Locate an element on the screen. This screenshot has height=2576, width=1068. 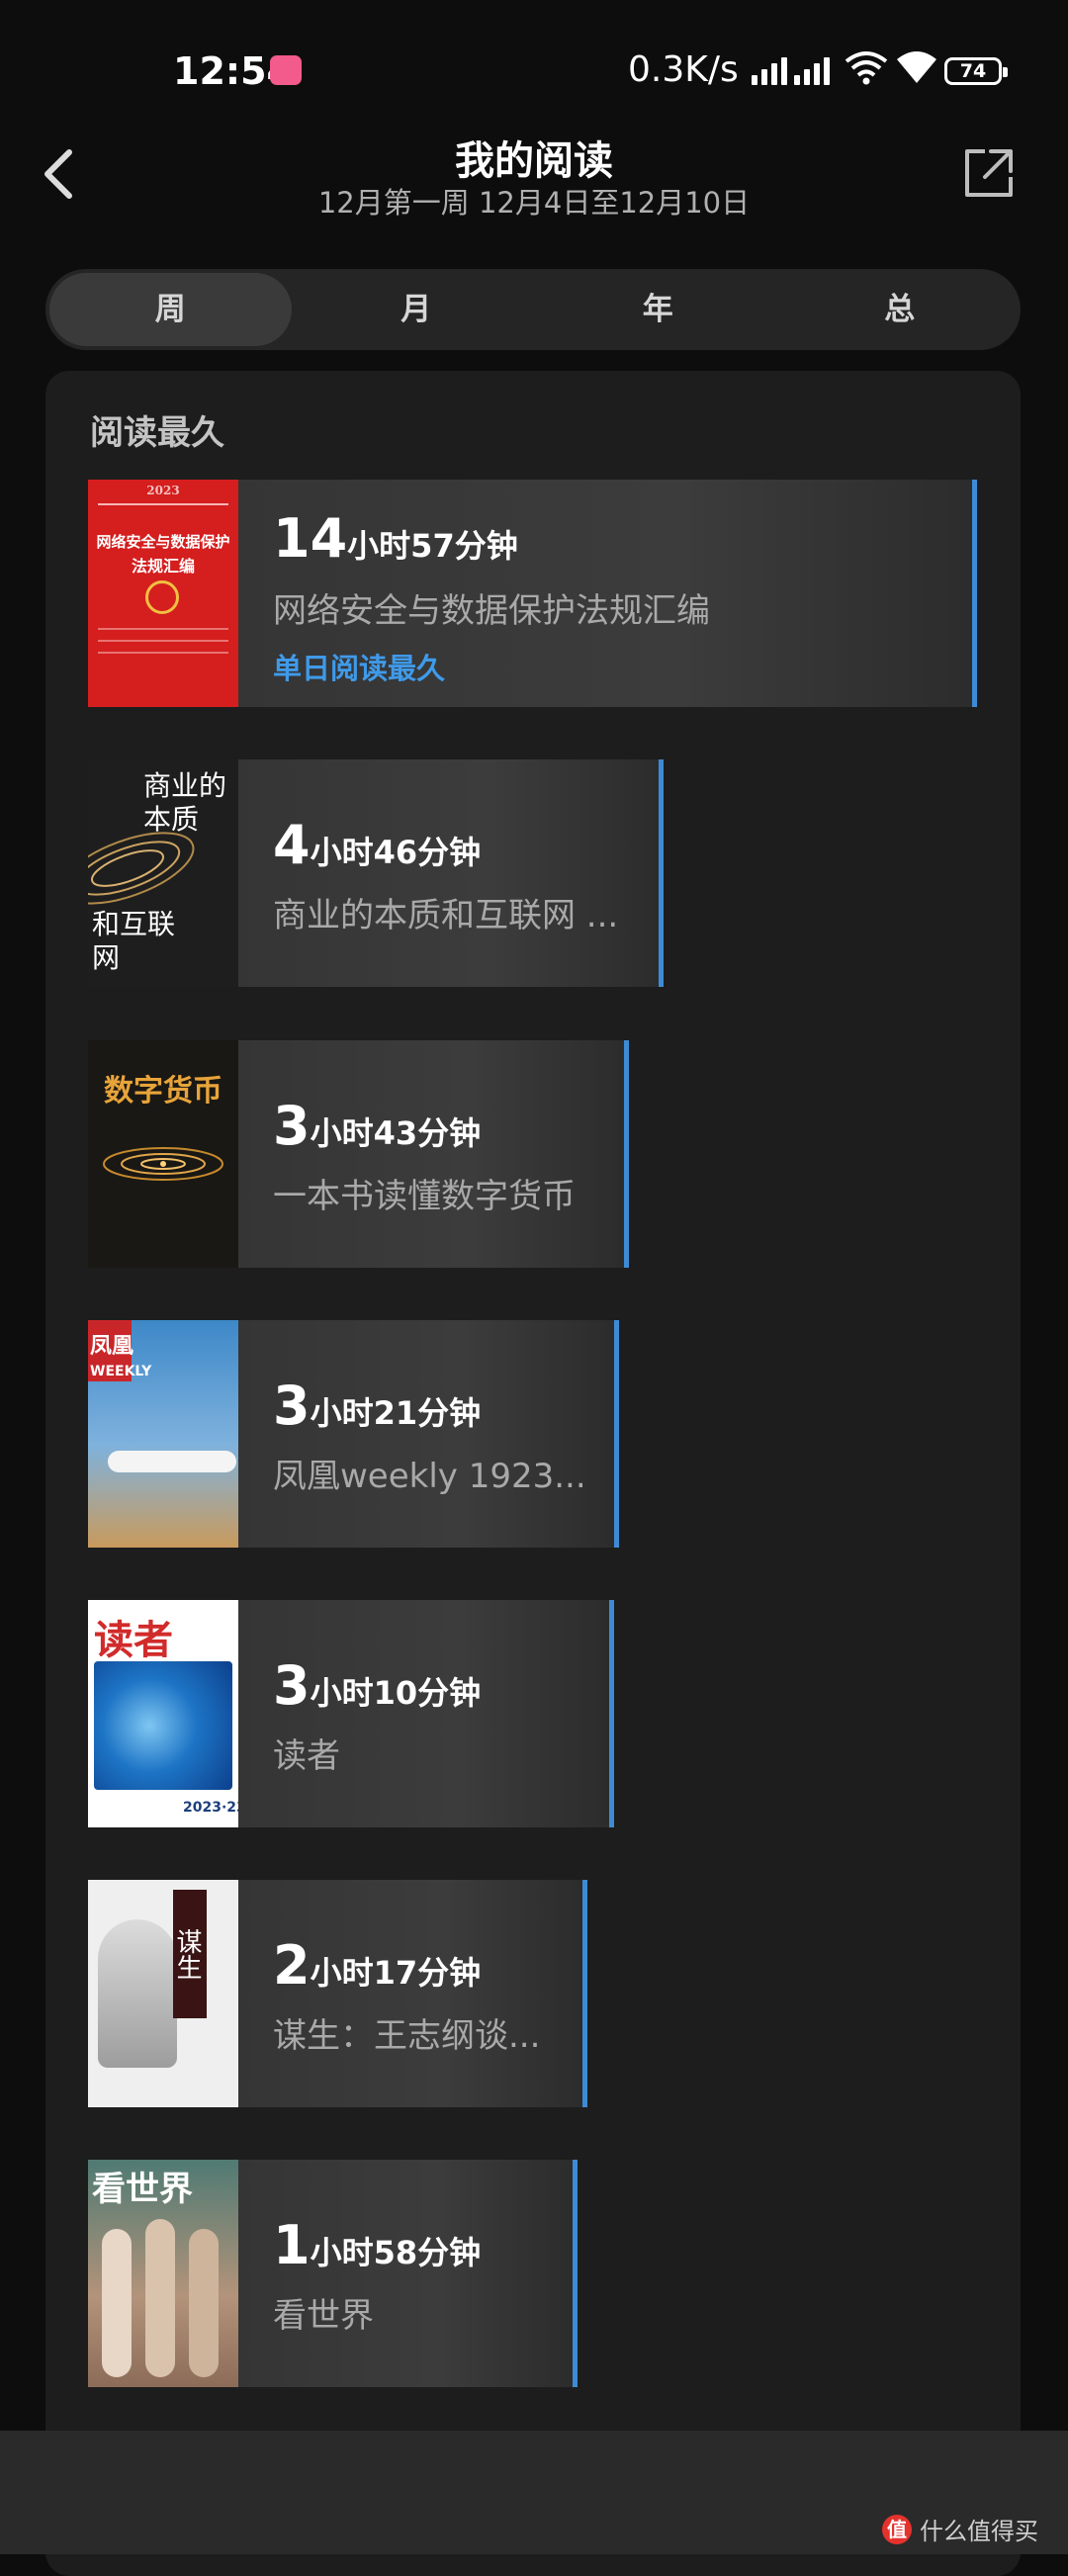
status-bar: 12:54 0.3K/s 74 is located at coordinates (534, 69).